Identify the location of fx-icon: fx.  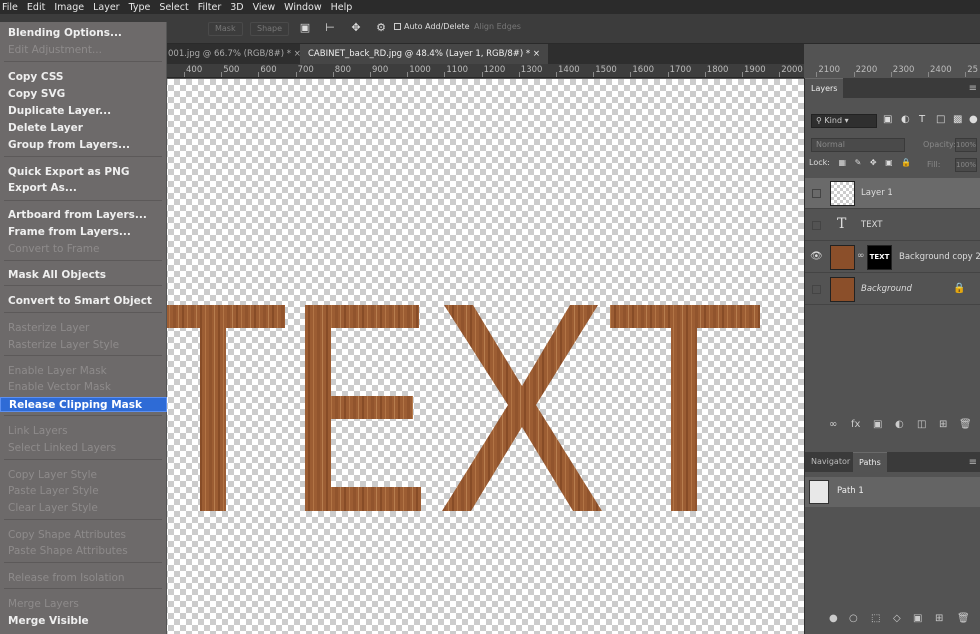
(855, 424).